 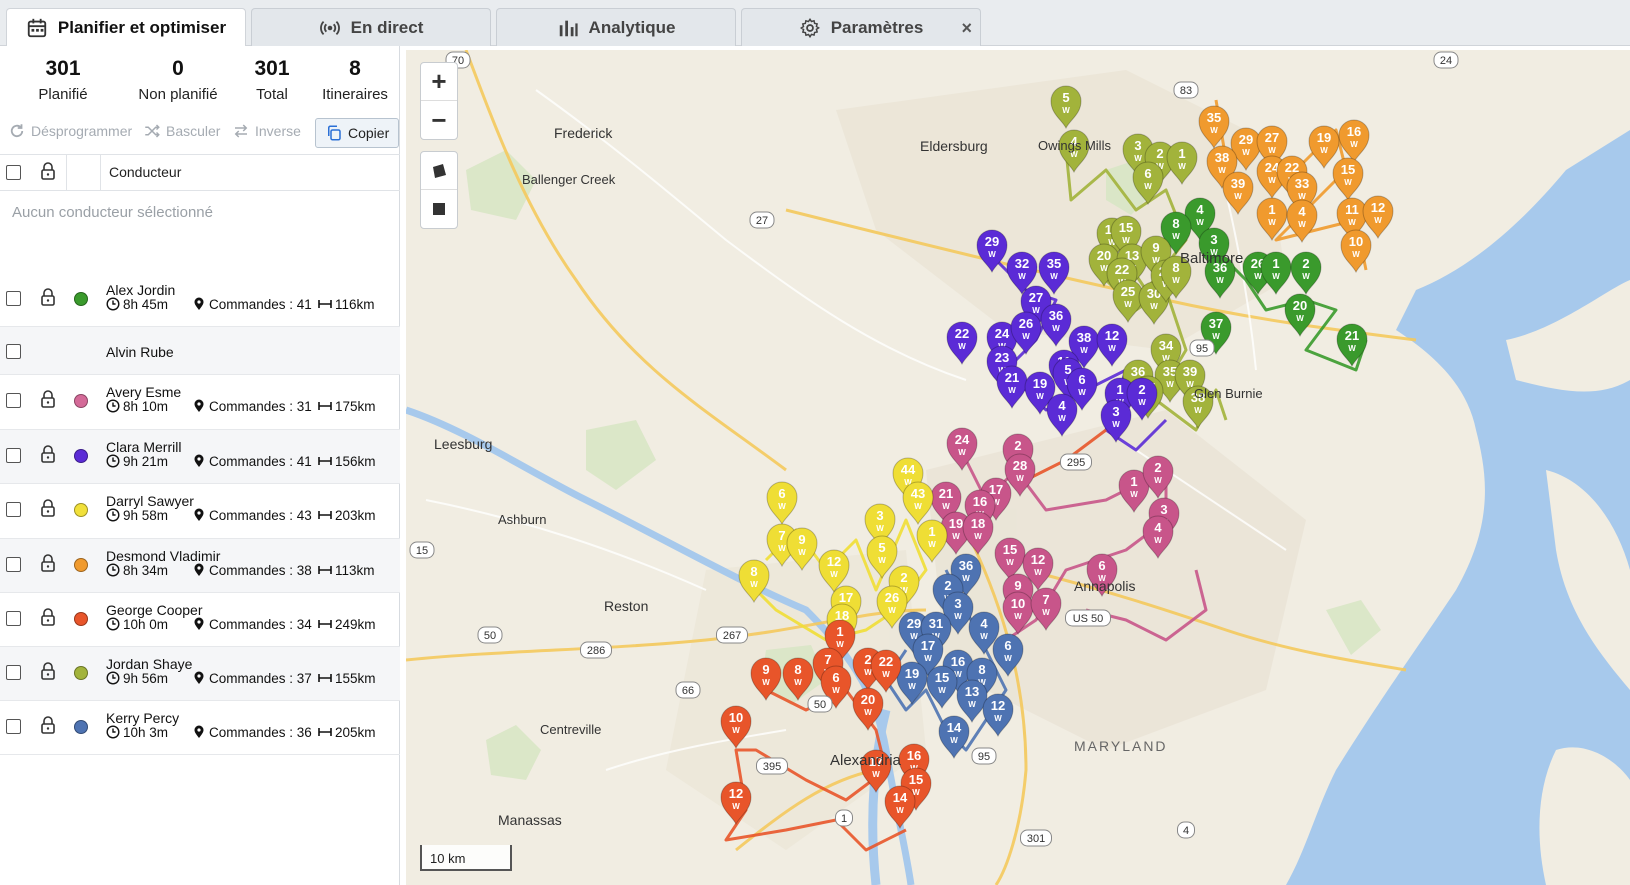 I want to click on stop-number: 28, so click(x=1020, y=465).